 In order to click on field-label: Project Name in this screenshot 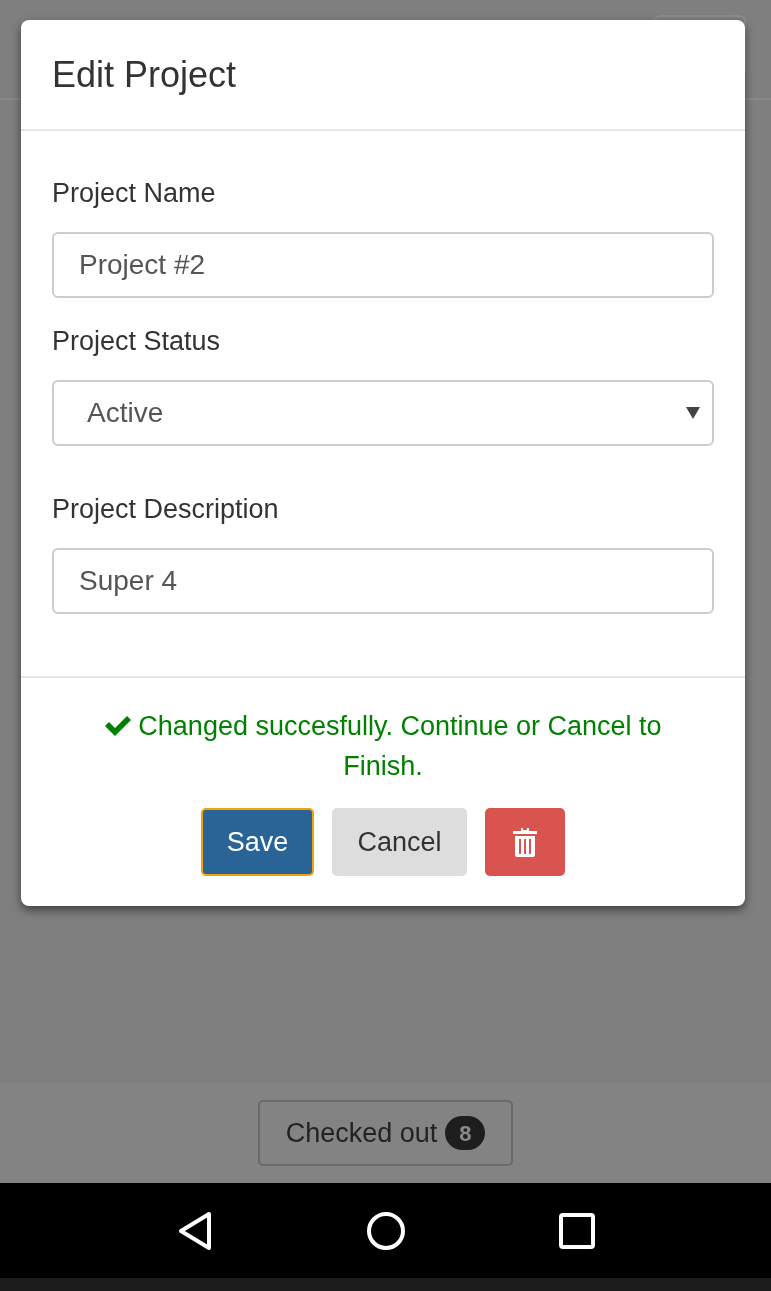, I will do `click(134, 193)`.